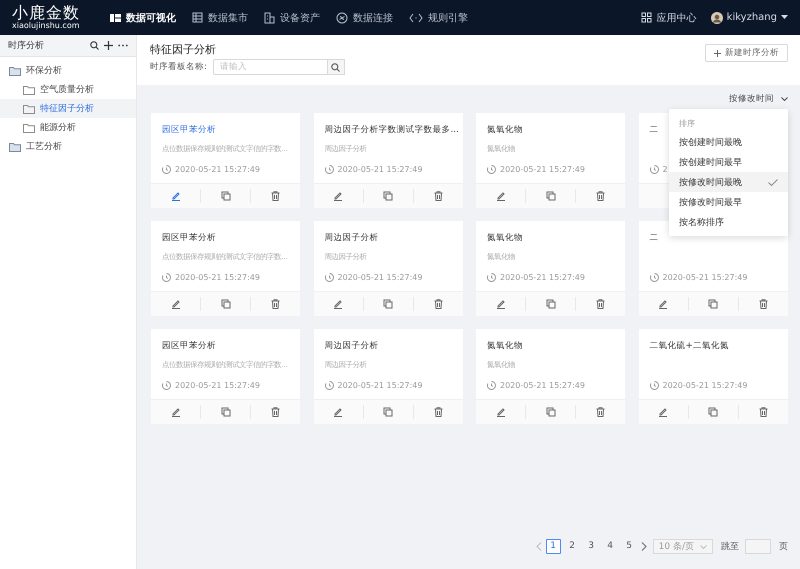 The width and height of the screenshot is (800, 569). Describe the element at coordinates (784, 17) in the screenshot. I see `caret-icon` at that location.